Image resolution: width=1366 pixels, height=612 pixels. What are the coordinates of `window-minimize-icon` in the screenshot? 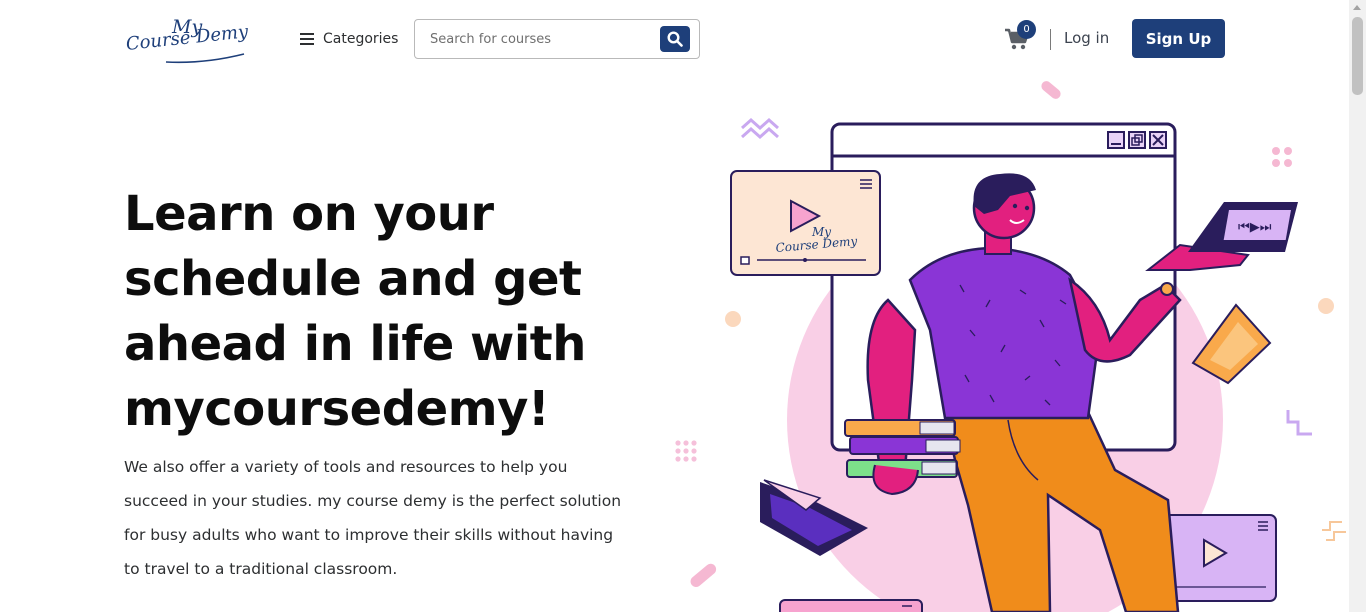 It's located at (1116, 140).